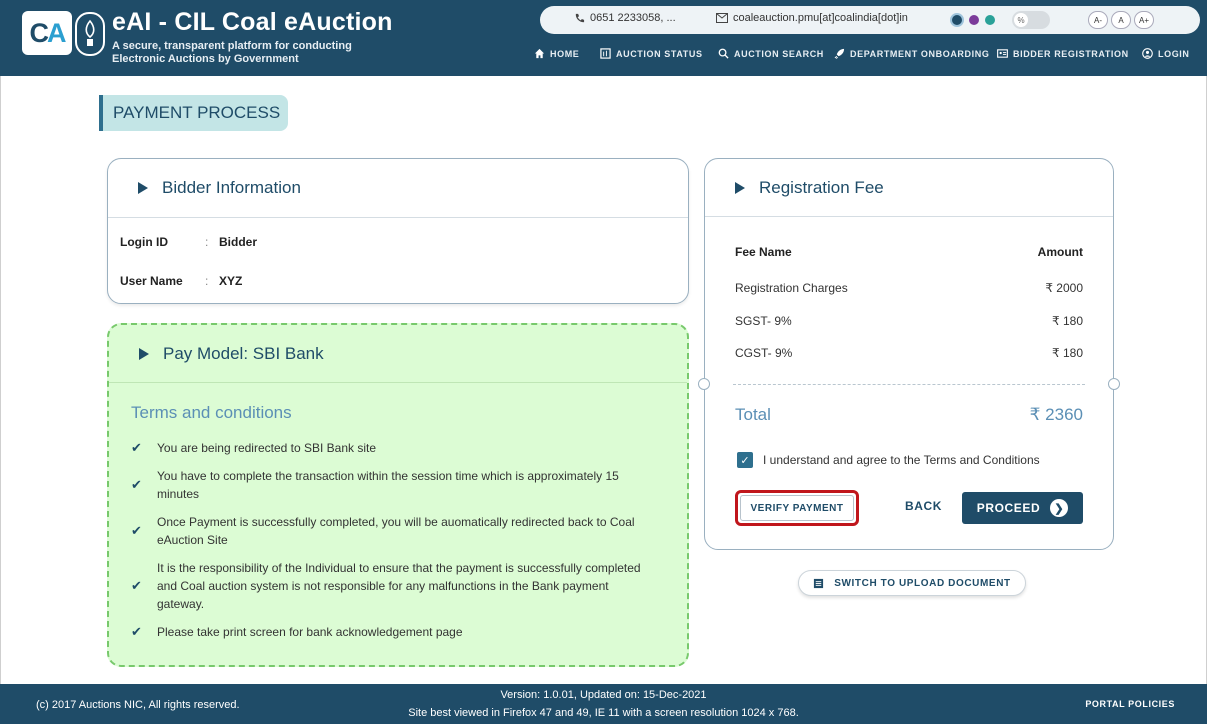  I want to click on nav-auction-status-label: AUCTION STATUS, so click(659, 53).